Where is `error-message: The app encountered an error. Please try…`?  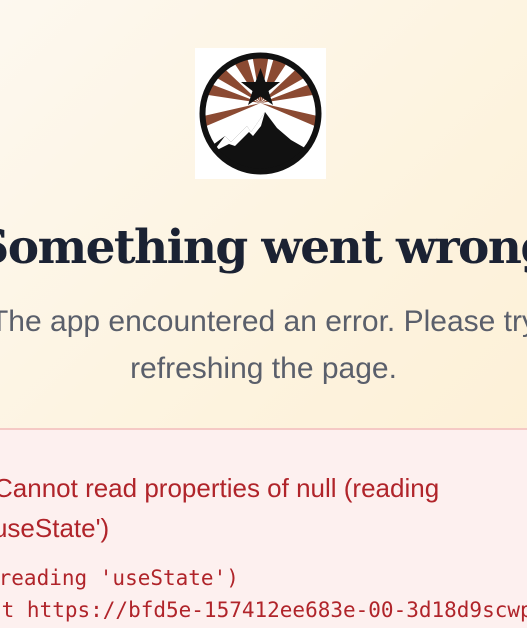 error-message: The app encountered an error. Please try… is located at coordinates (263, 345).